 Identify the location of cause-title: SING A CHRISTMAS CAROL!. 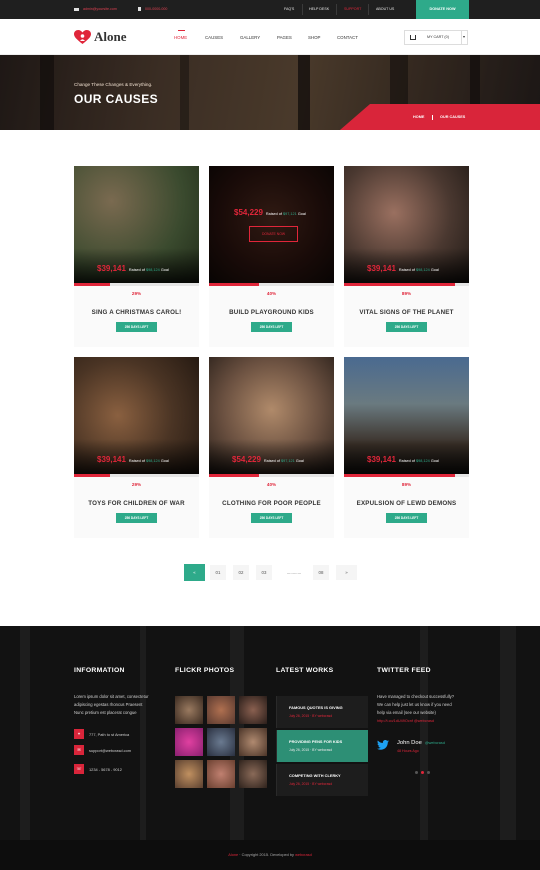
(136, 312).